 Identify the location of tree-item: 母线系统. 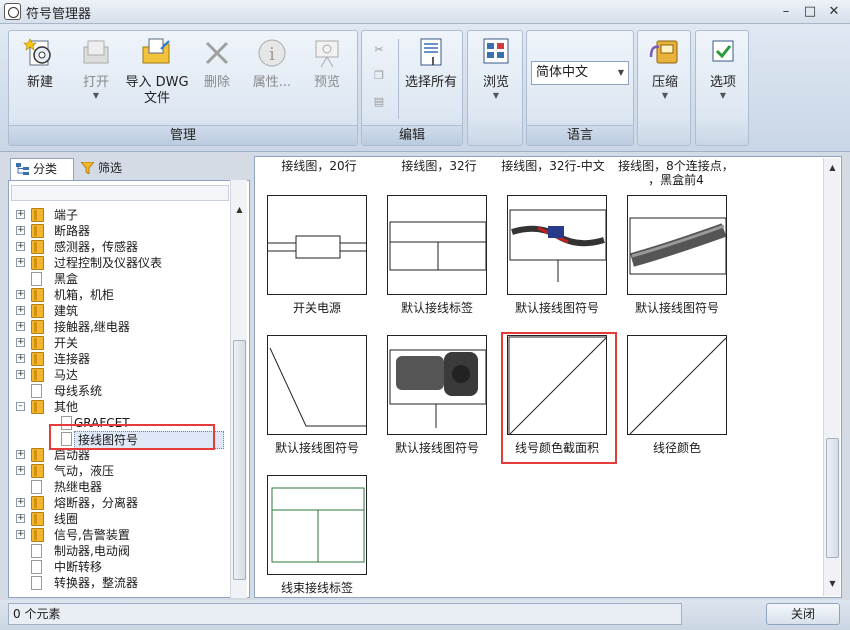
(120, 391).